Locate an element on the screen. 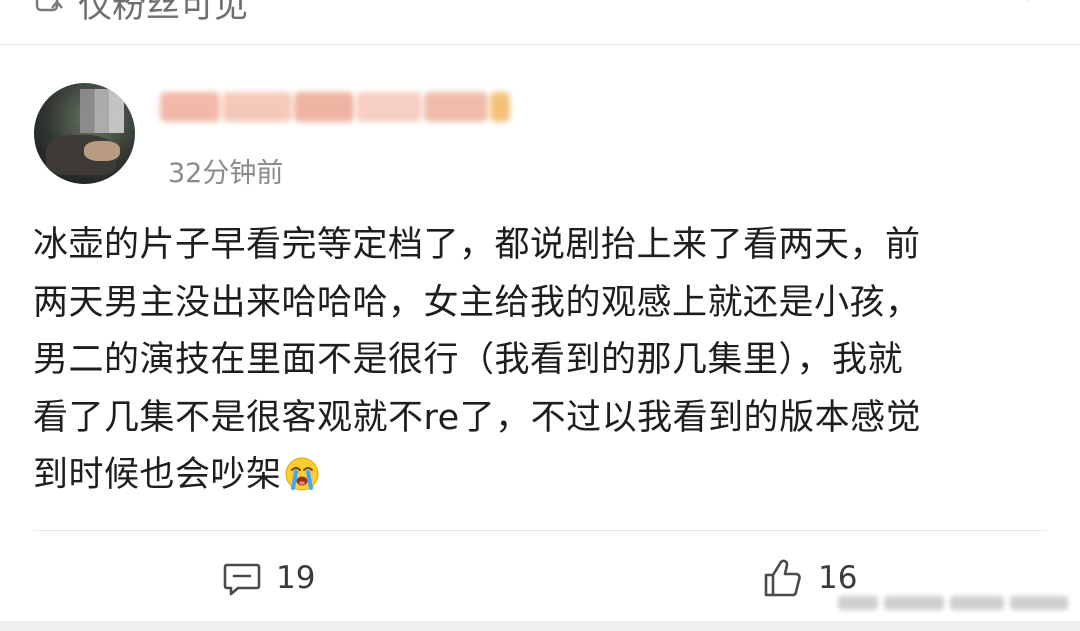  crying-face-emoji is located at coordinates (302, 474).